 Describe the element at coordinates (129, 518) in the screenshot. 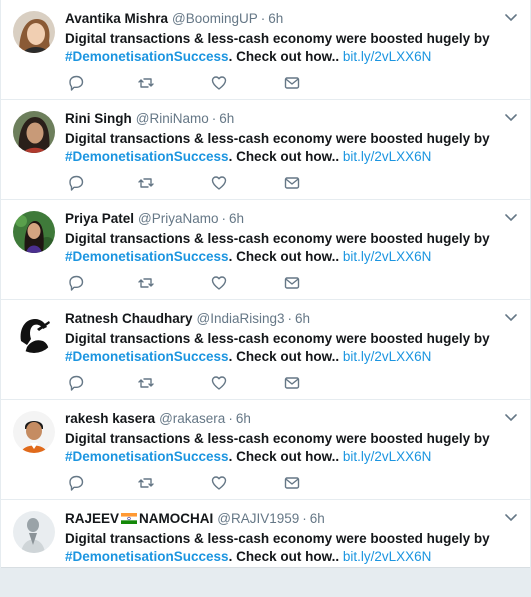

I see `india-flag-icon` at that location.